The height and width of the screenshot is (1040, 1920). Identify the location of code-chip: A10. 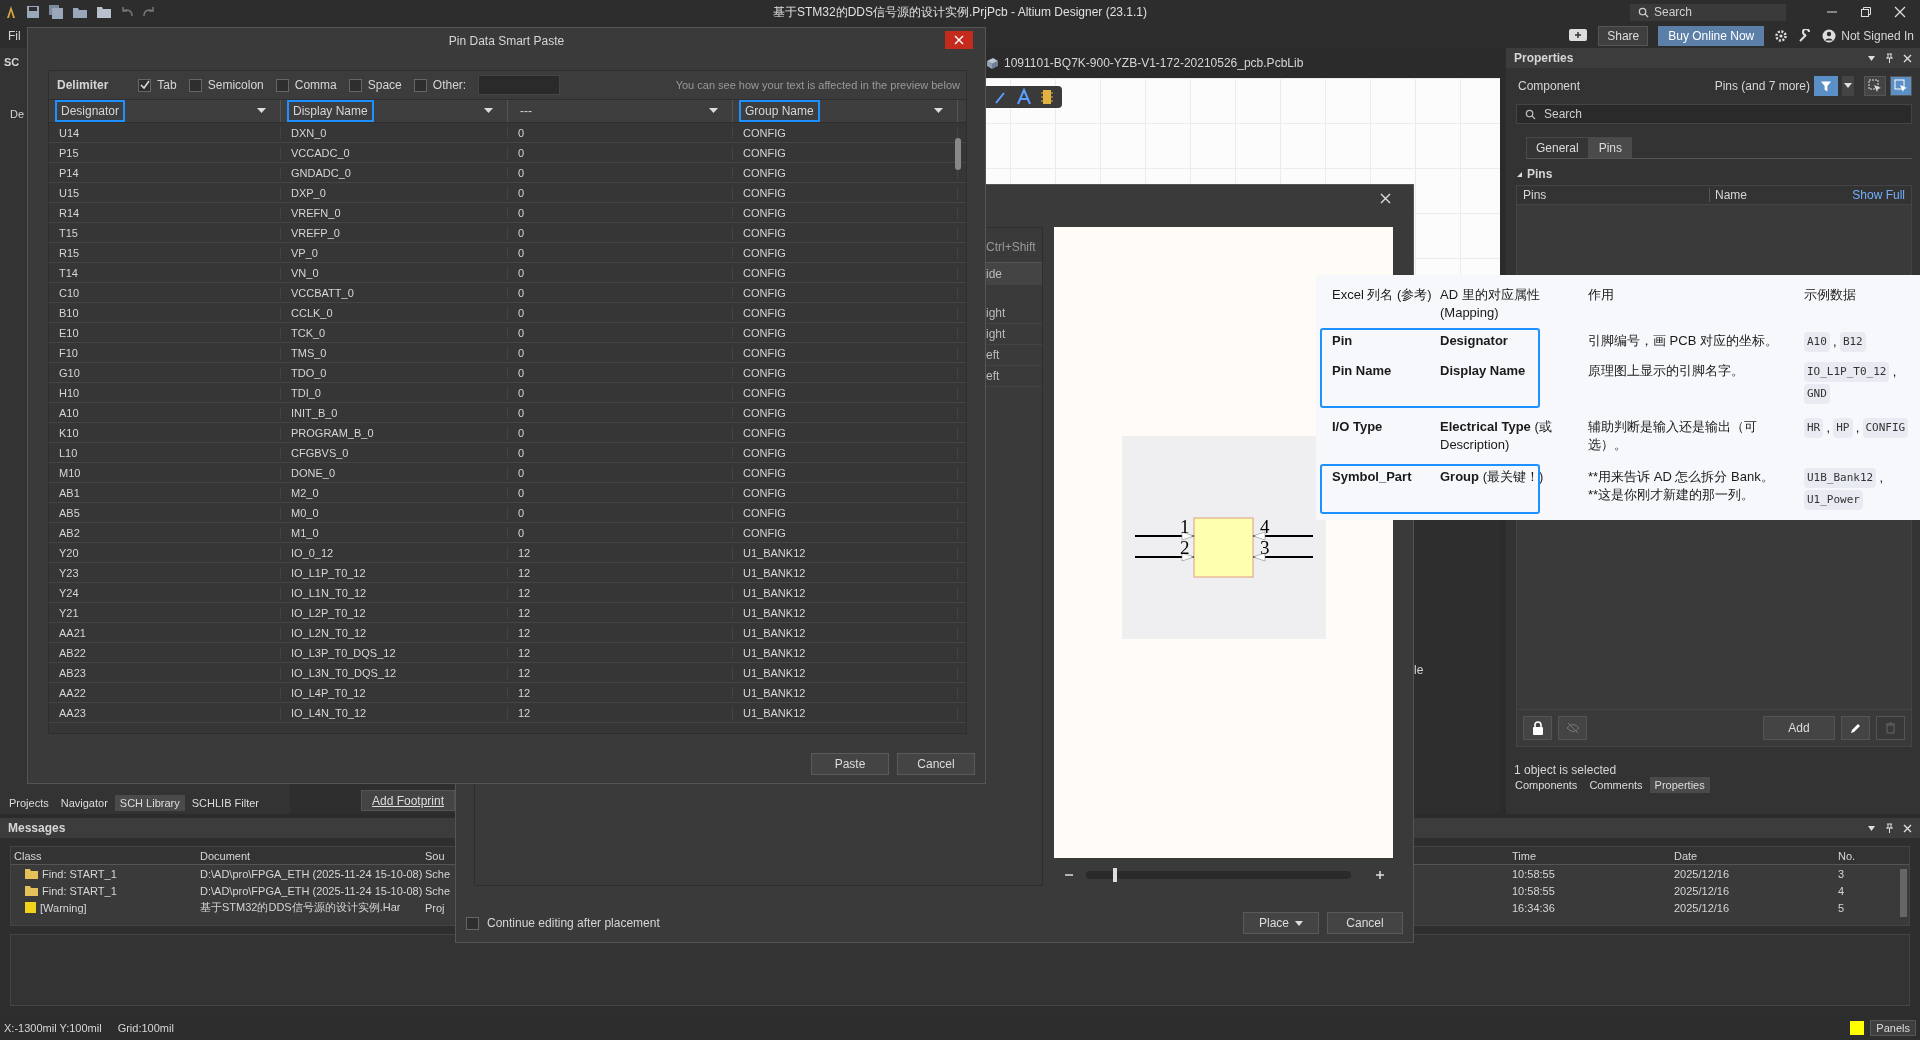
(1817, 342).